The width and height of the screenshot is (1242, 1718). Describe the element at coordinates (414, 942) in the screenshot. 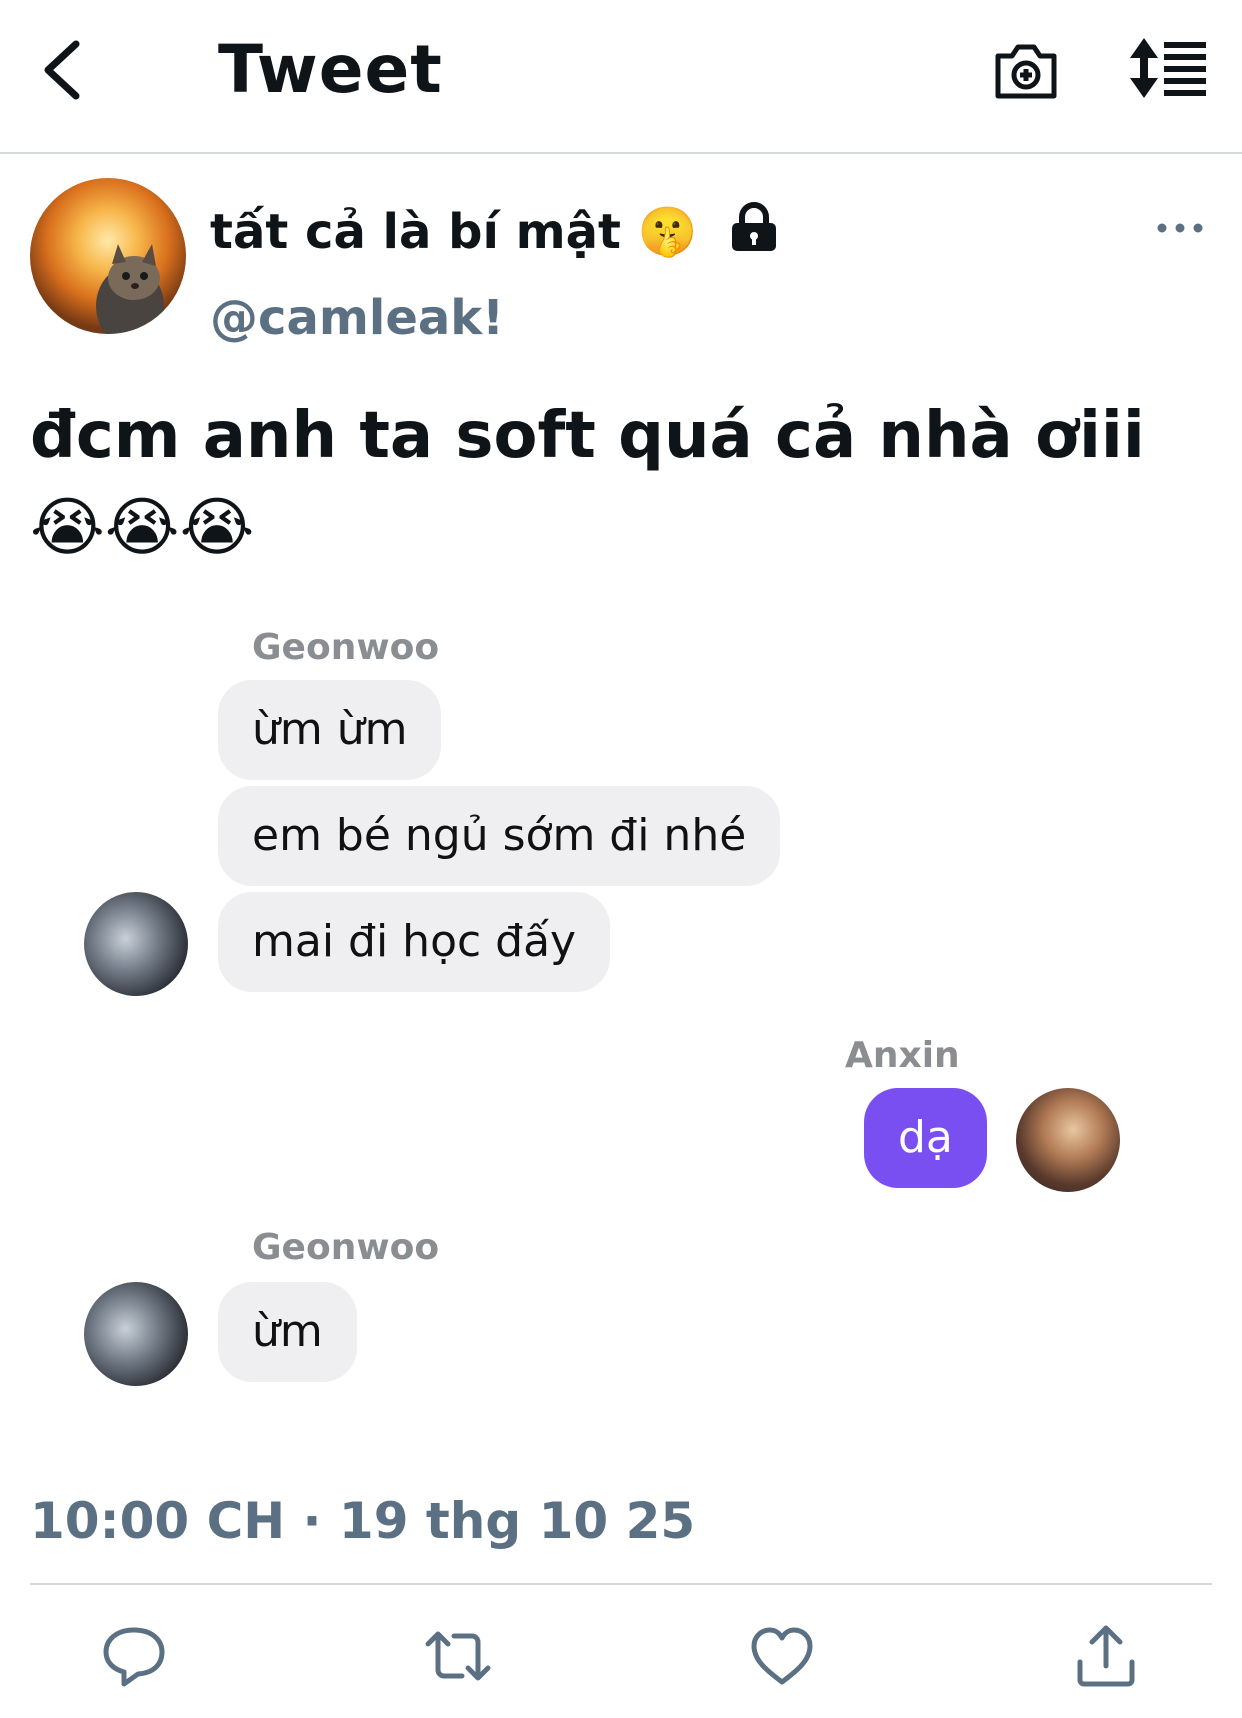

I see `chat-bubble-incoming: mai đi học đấy` at that location.